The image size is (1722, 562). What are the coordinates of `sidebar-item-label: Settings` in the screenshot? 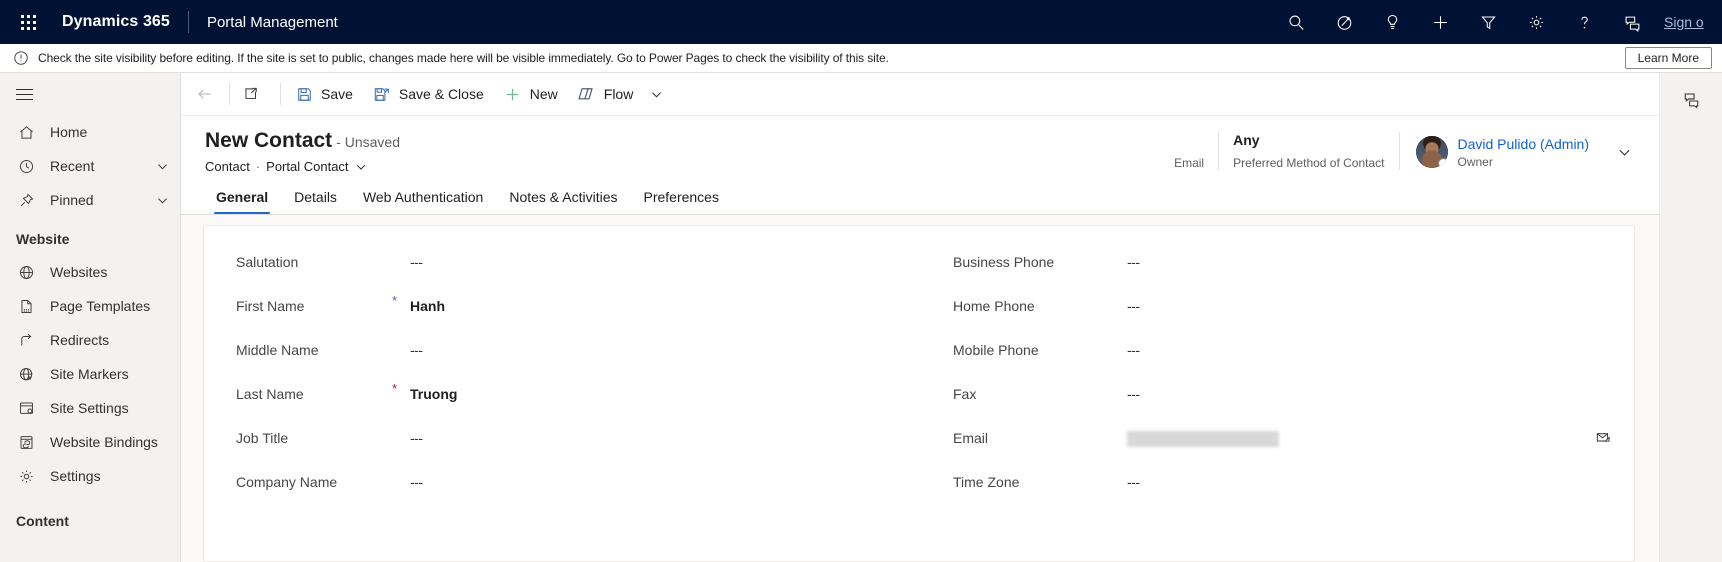 It's located at (75, 476).